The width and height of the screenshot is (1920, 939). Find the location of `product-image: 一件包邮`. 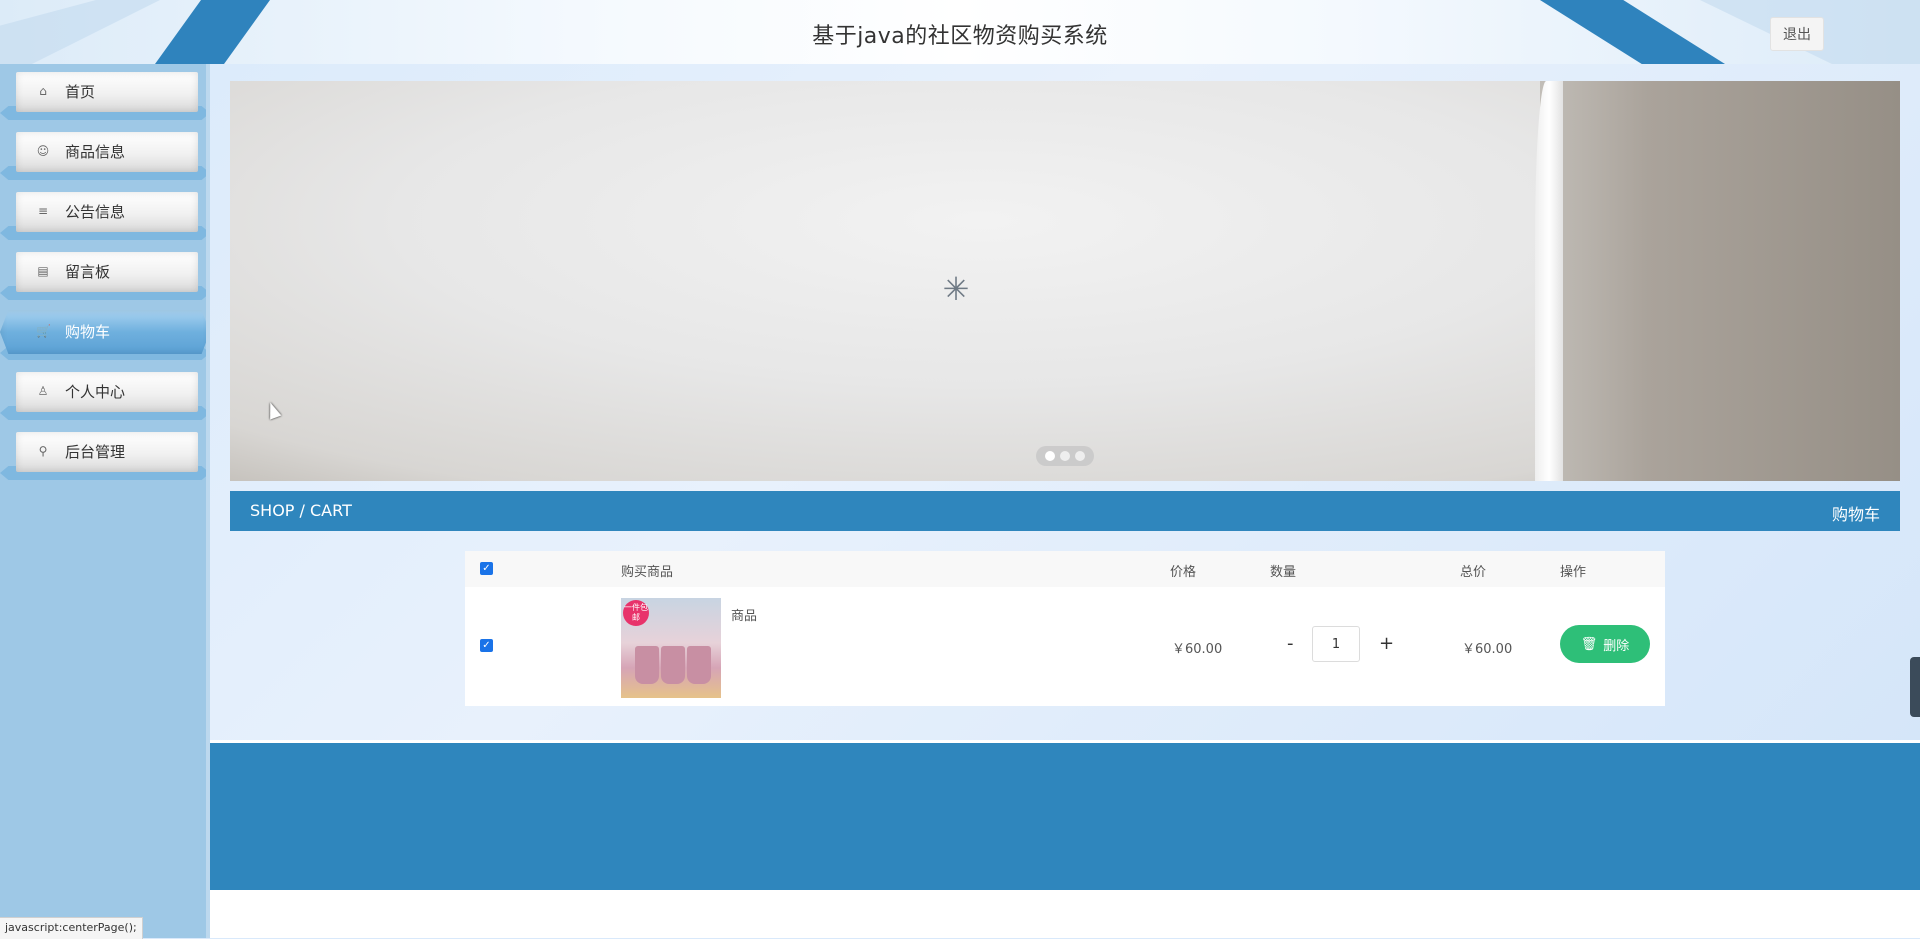

product-image: 一件包邮 is located at coordinates (671, 648).